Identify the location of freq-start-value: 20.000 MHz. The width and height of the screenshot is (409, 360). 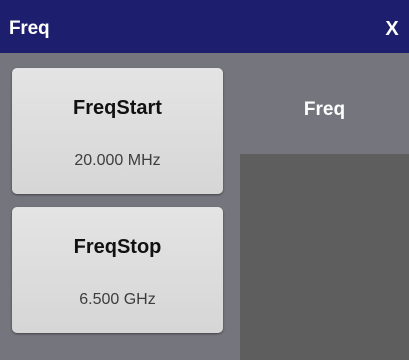
(117, 160).